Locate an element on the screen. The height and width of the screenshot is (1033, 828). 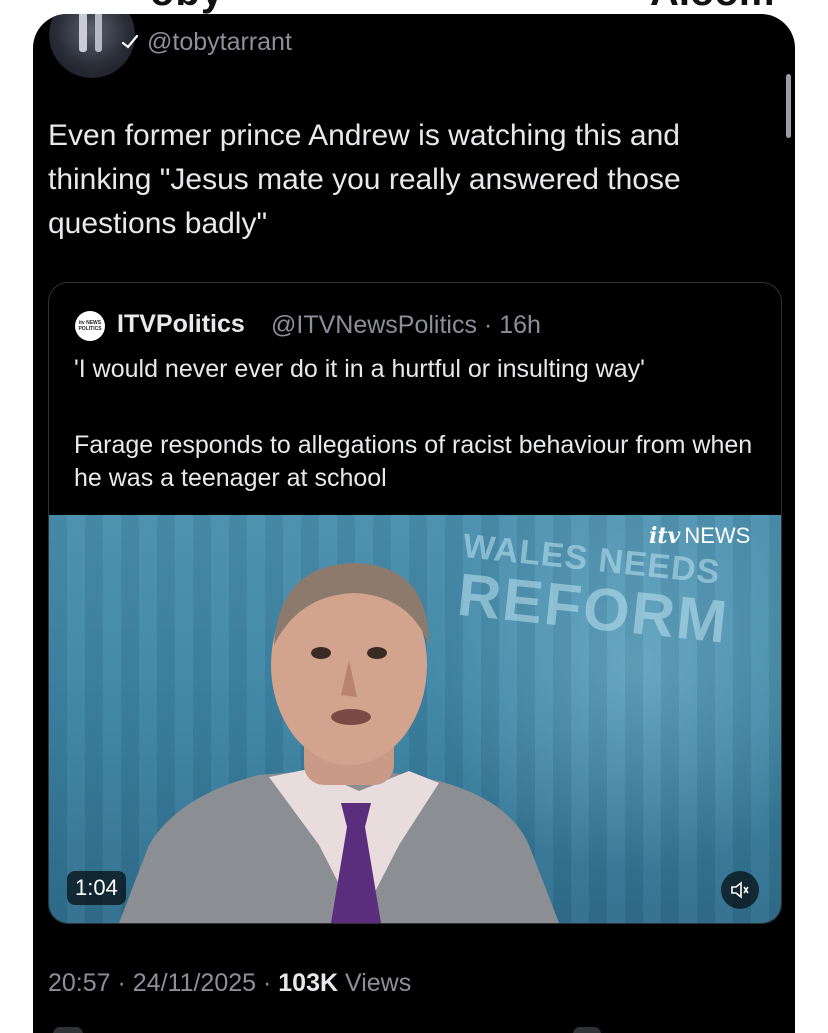
quoted-author-handle: @ITVNewsPolitics is located at coordinates (374, 325).